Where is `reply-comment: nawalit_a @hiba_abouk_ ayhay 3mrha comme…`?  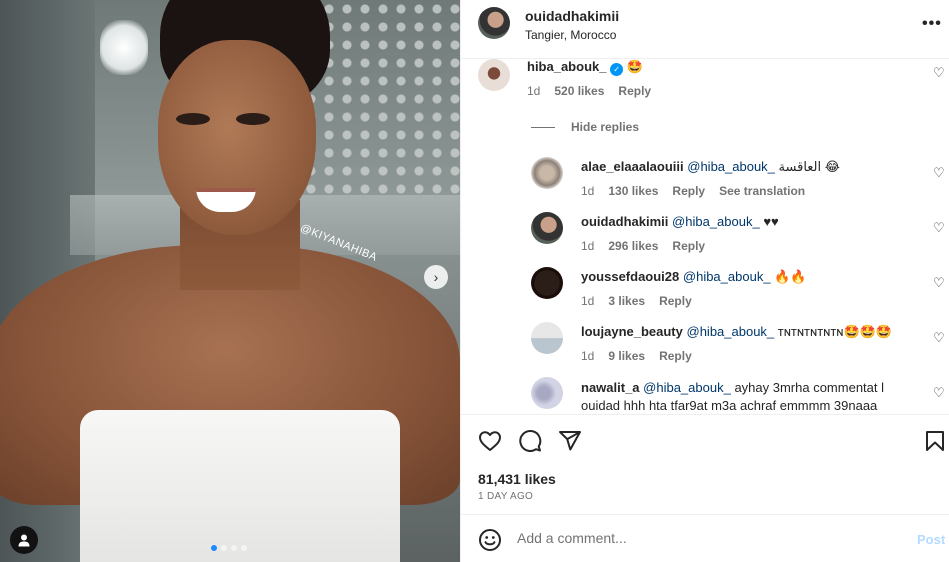 reply-comment: nawalit_a @hiba_abouk_ ayhay 3mrha comme… is located at coordinates (705, 395).